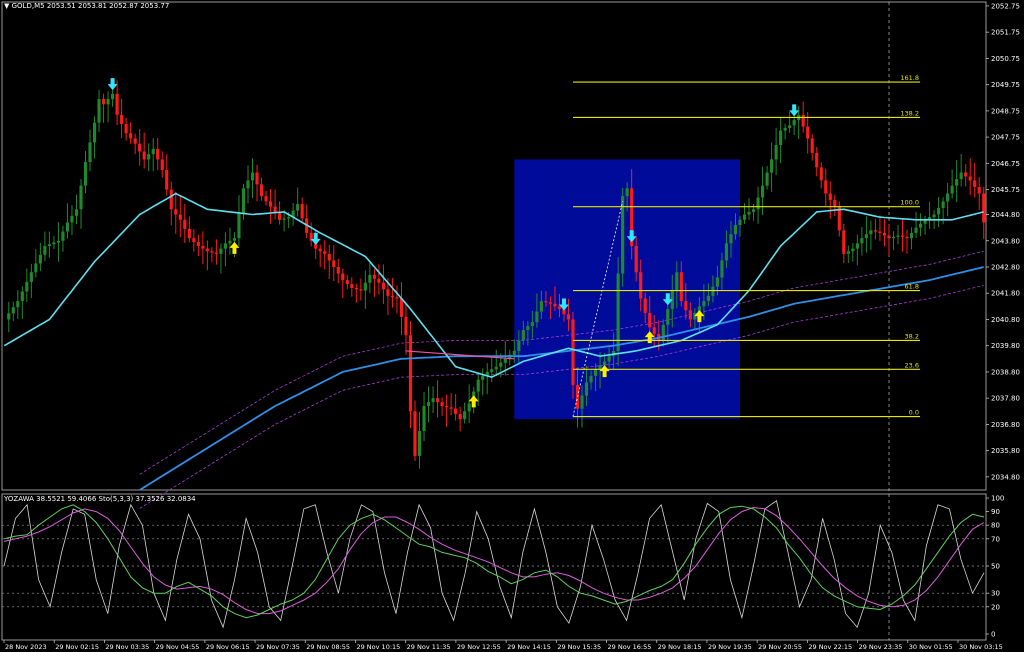  Describe the element at coordinates (228, 647) in the screenshot. I see `time-tick-label: 29 Nov 06:15` at that location.